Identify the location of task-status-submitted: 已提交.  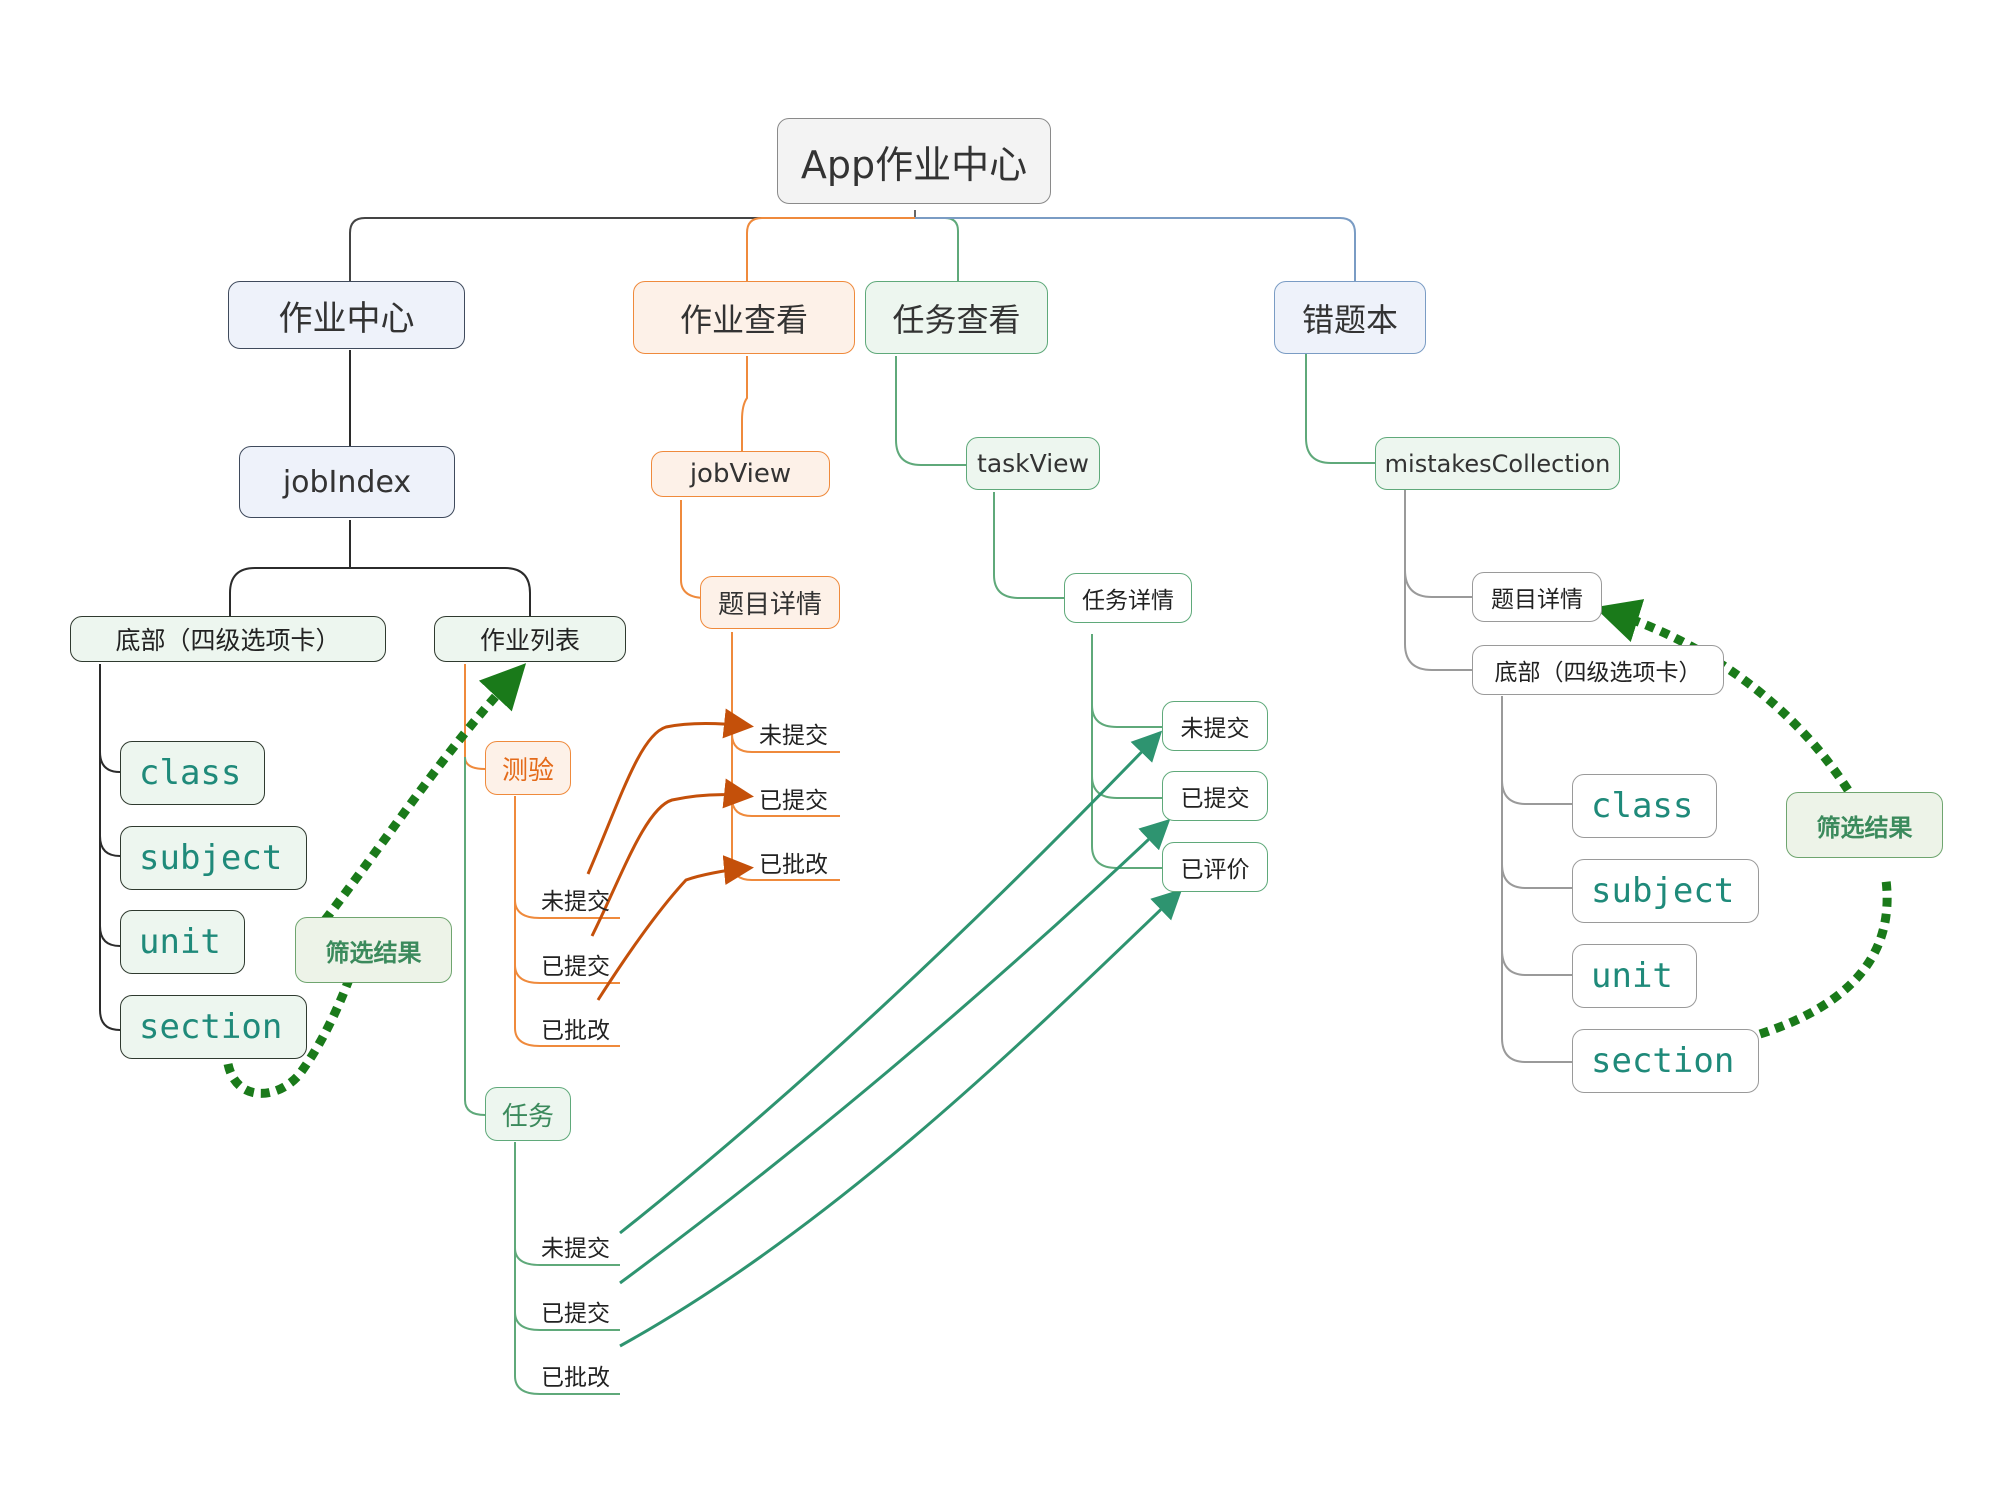
(575, 1314).